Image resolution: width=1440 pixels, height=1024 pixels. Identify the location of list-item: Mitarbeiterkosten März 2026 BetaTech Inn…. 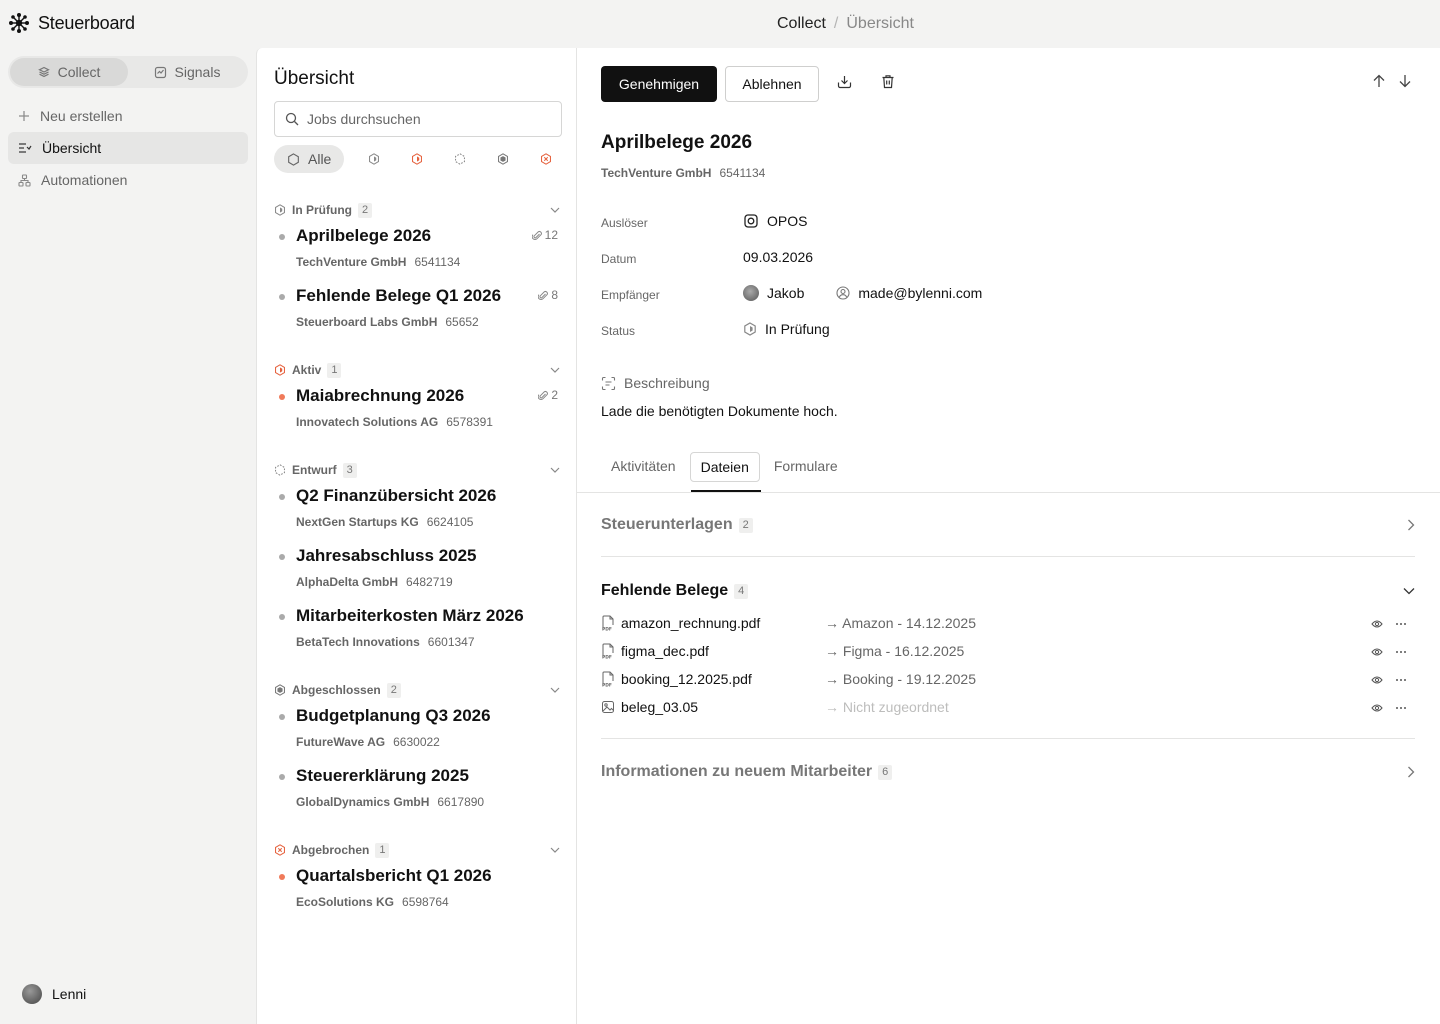
(418, 630).